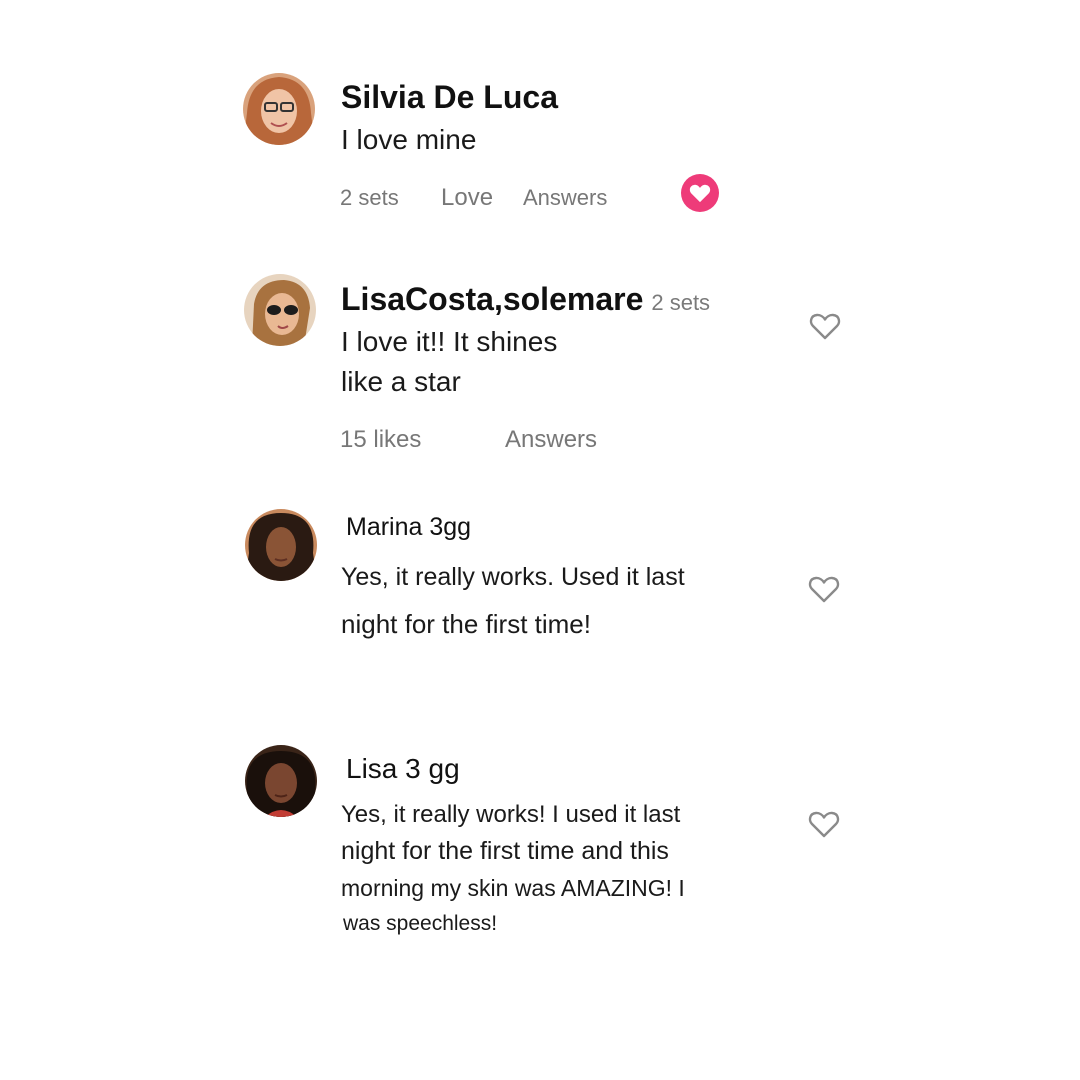 This screenshot has width=1080, height=1080. What do you see at coordinates (511, 814) in the screenshot?
I see `comment-text-line: Yes, it really works! I used it last` at bounding box center [511, 814].